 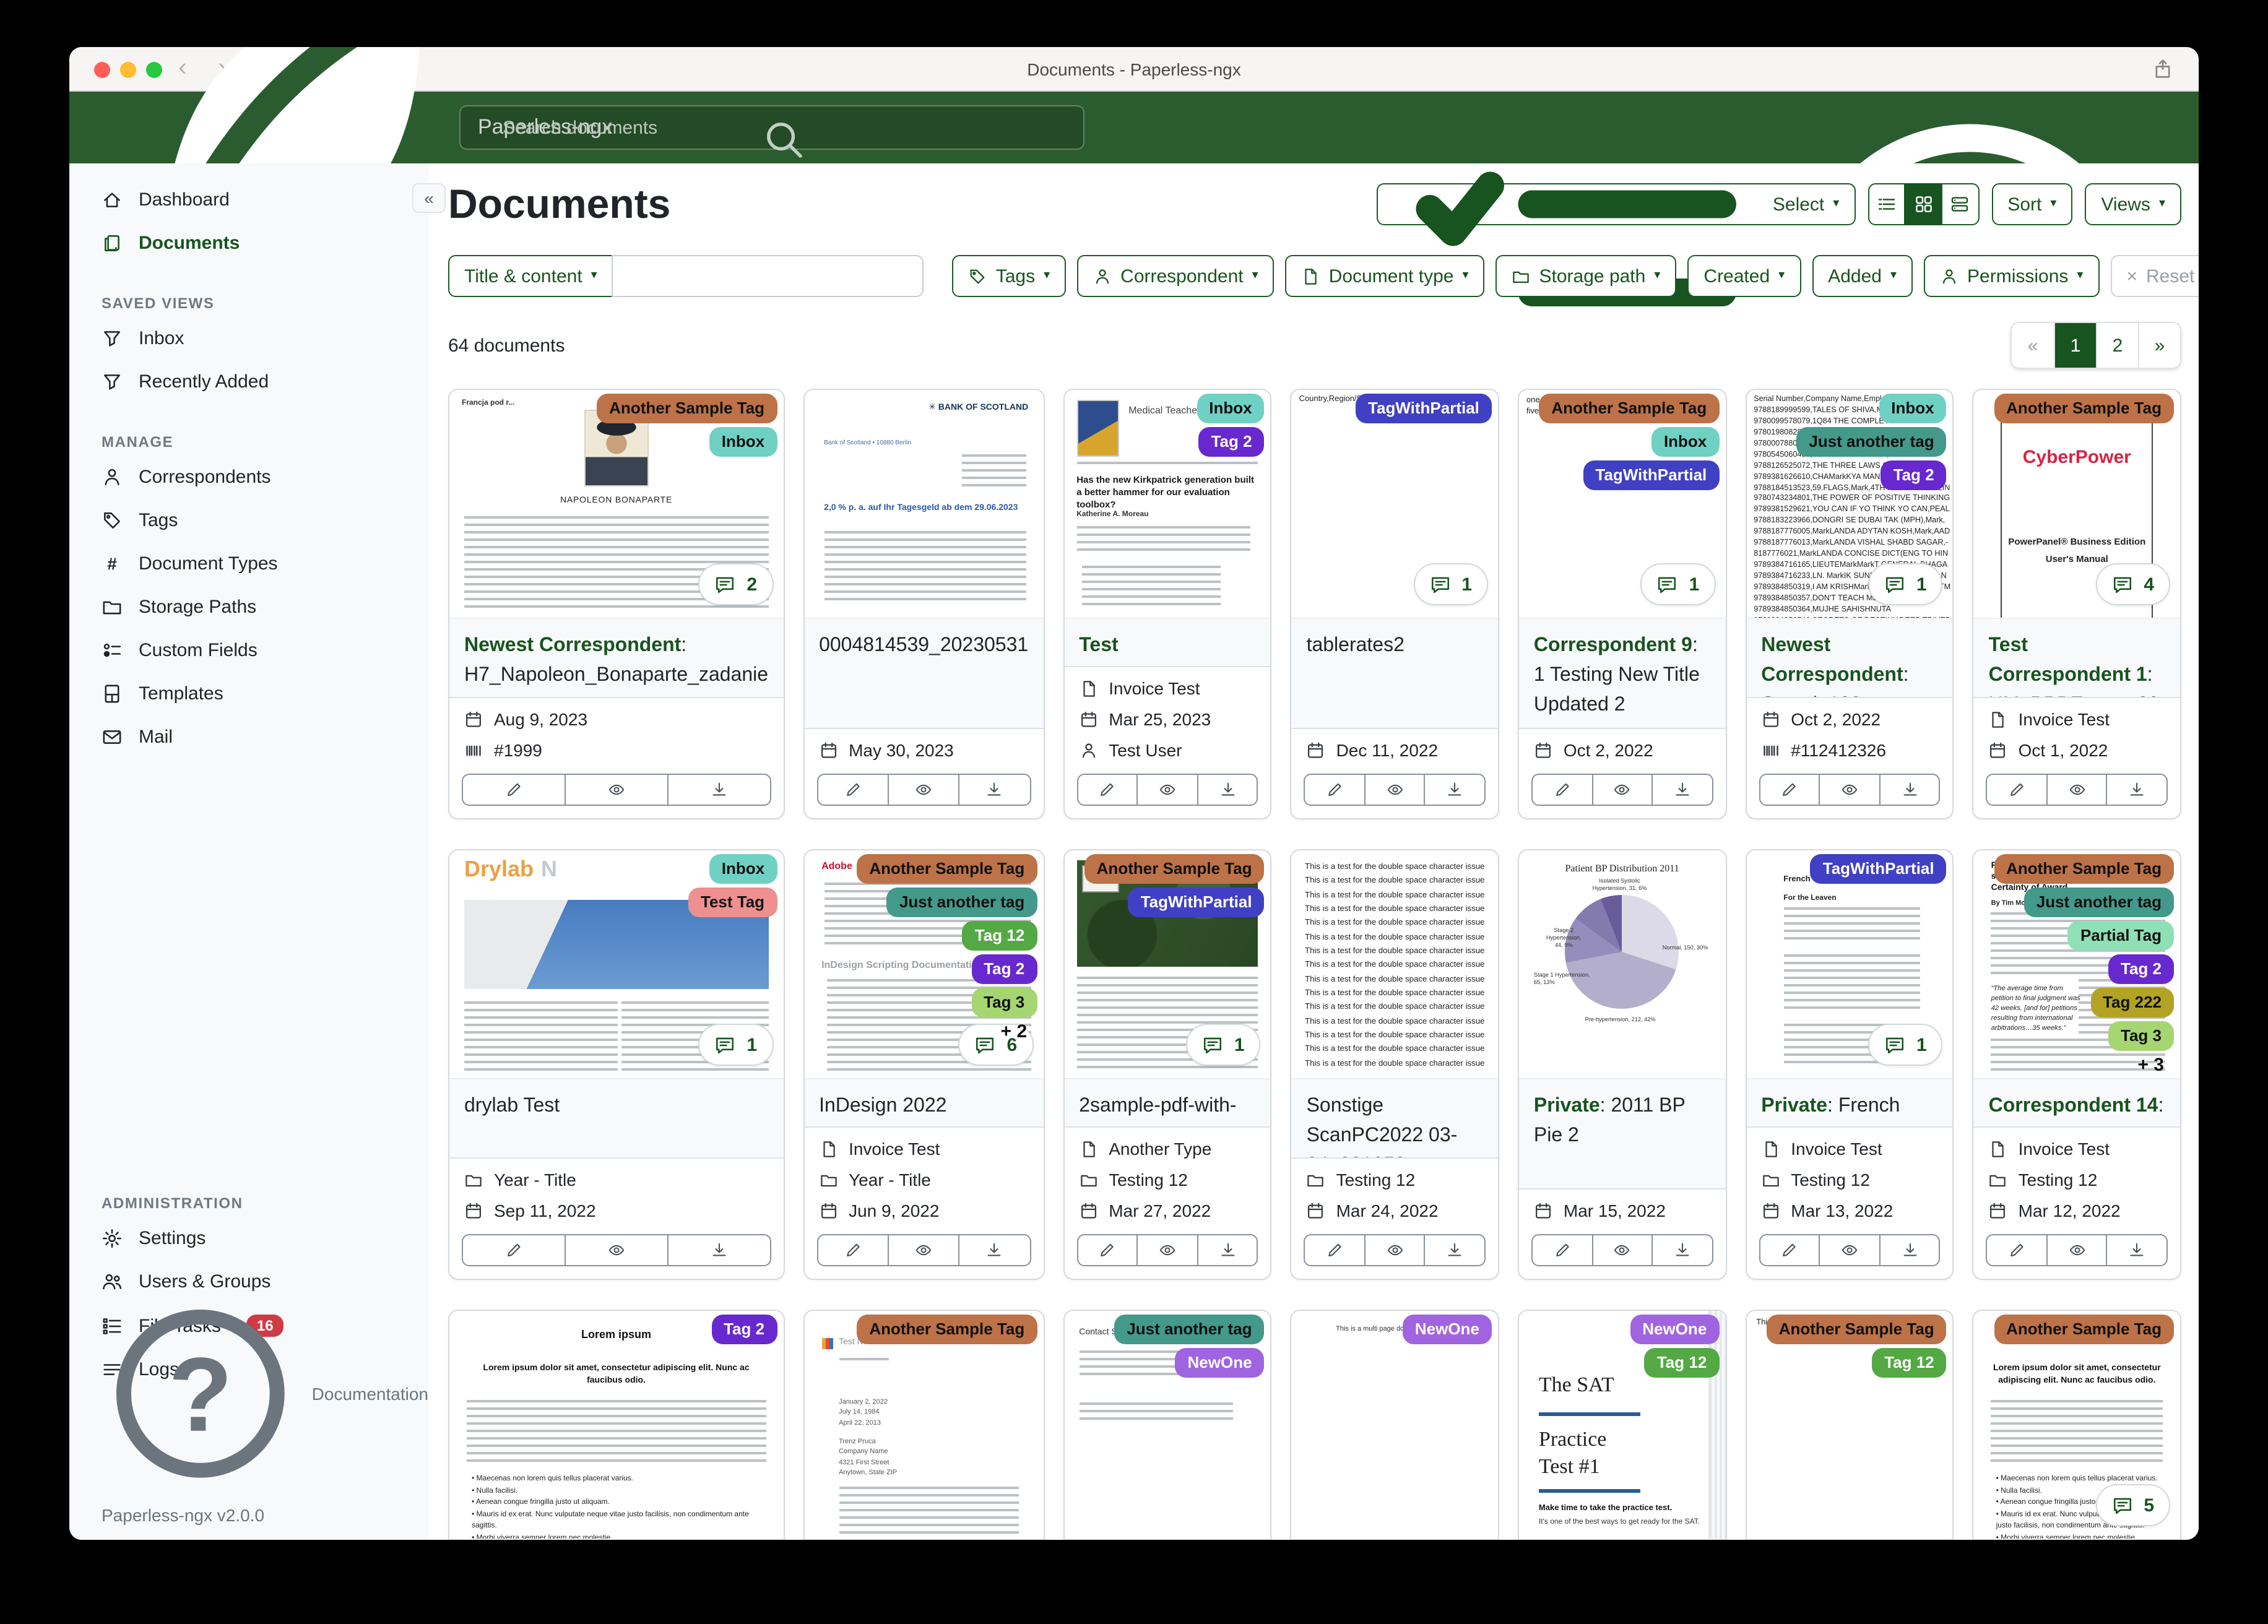 What do you see at coordinates (2033, 345) in the screenshot?
I see `pagination-first: «` at bounding box center [2033, 345].